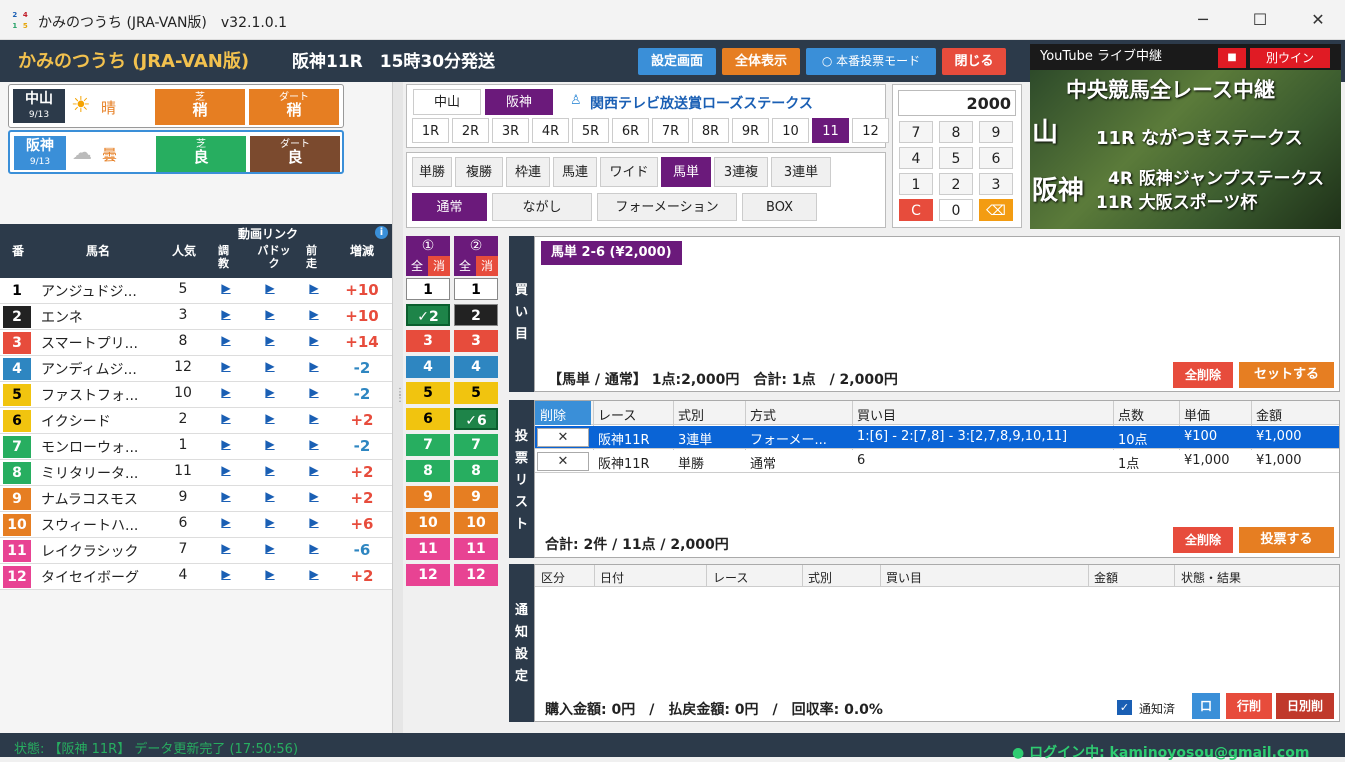  I want to click on bet-type-7: 3連単, so click(801, 172).